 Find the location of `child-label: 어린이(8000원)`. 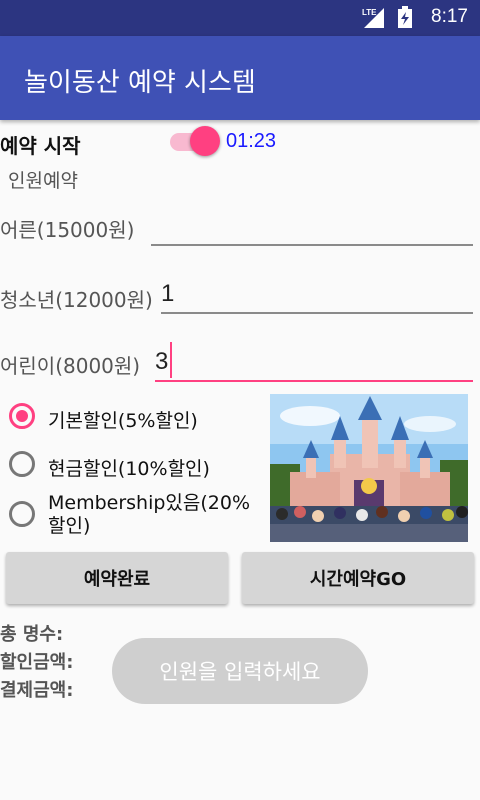

child-label: 어린이(8000원) is located at coordinates (70, 366).